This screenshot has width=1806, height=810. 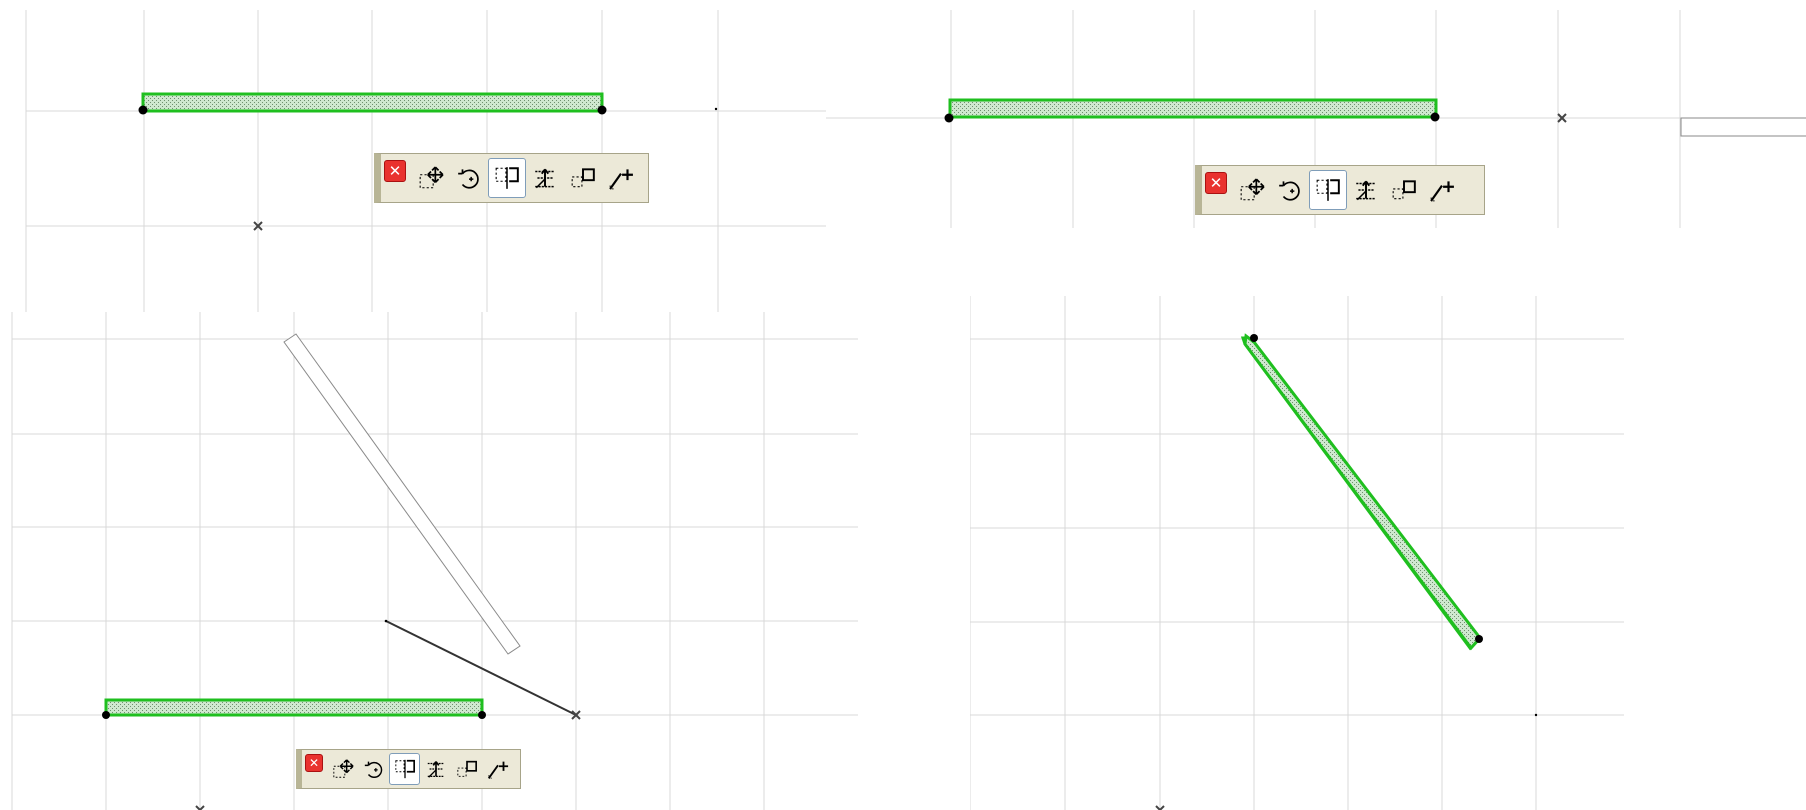 What do you see at coordinates (386, 621) in the screenshot?
I see `rotation-center` at bounding box center [386, 621].